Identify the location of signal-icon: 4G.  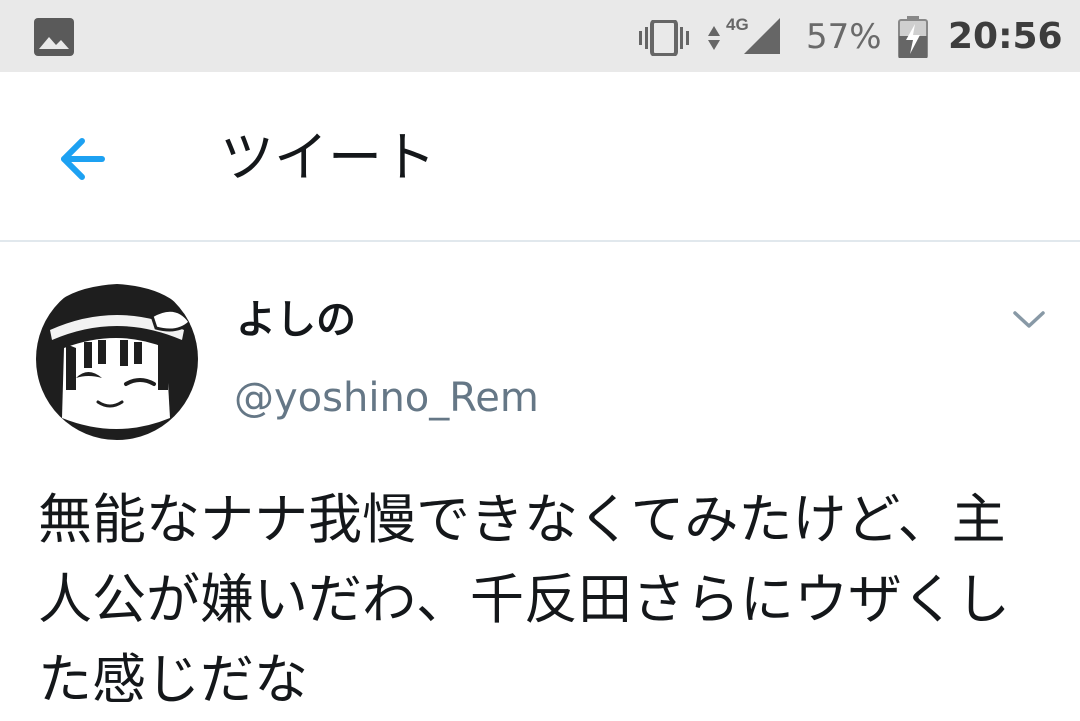
(744, 34).